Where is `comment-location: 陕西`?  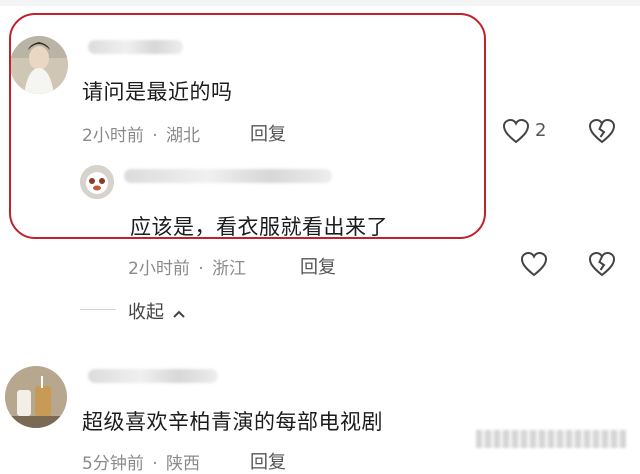
comment-location: 陕西 is located at coordinates (183, 464).